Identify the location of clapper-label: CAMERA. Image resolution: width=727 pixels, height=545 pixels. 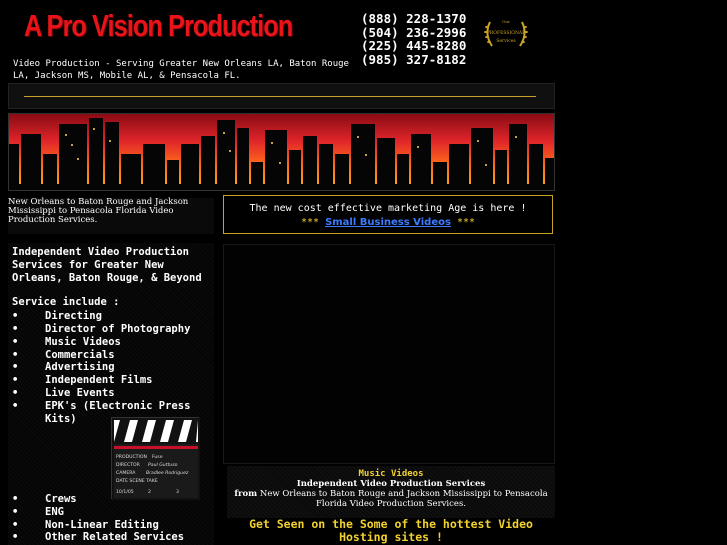
(126, 473).